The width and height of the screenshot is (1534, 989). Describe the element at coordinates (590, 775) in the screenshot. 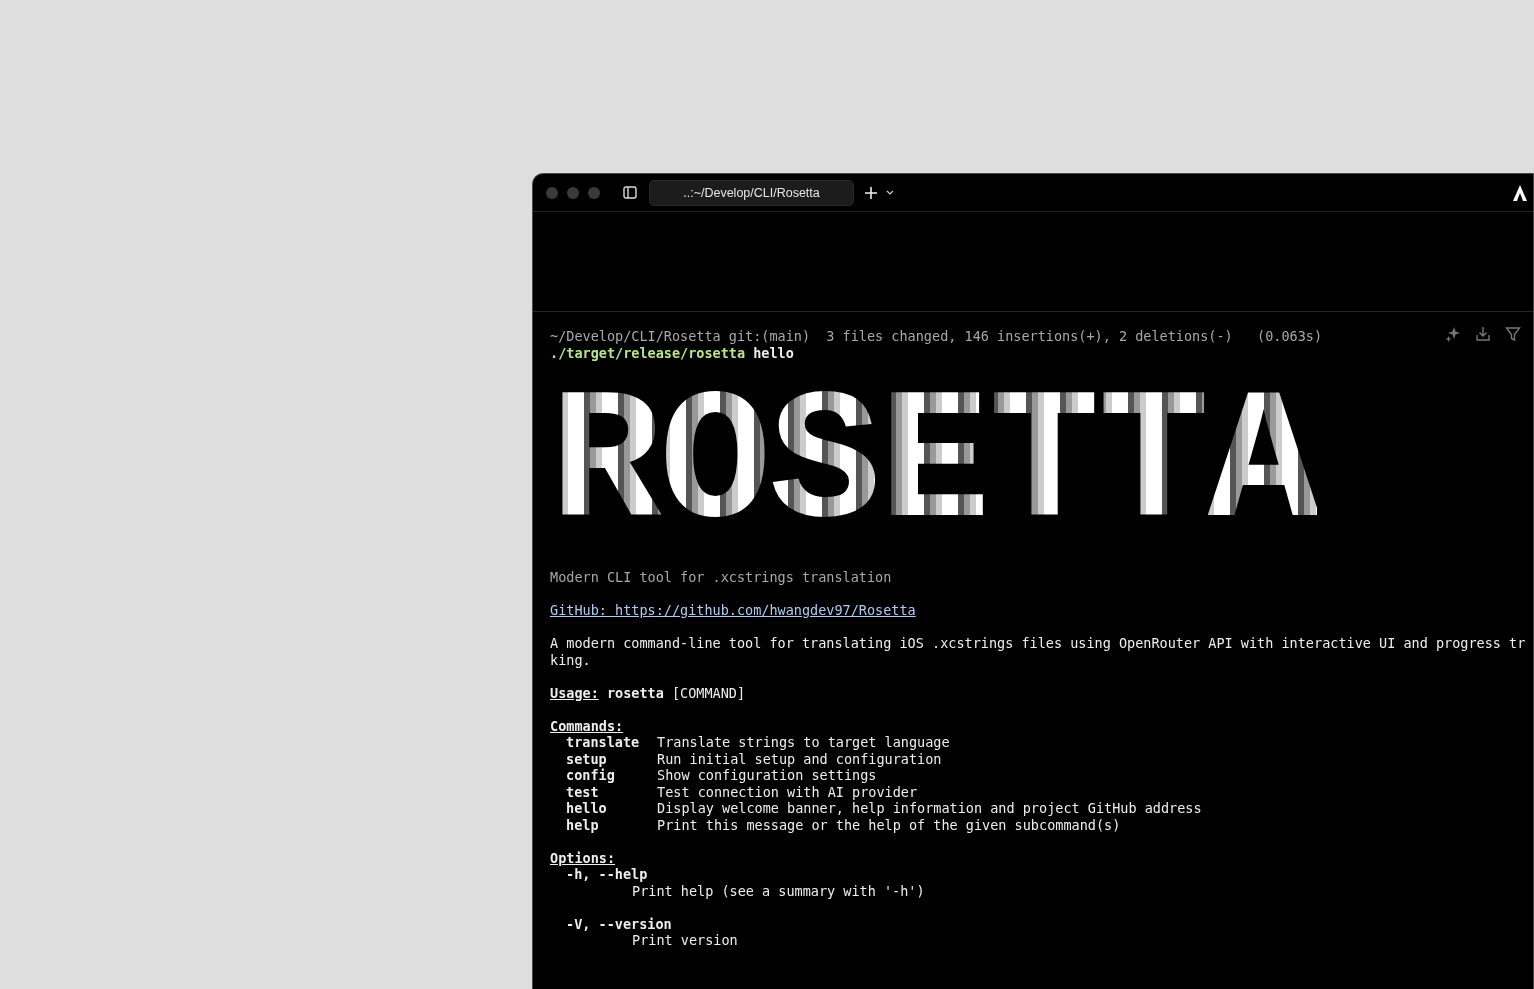

I see `command-name: config` at that location.